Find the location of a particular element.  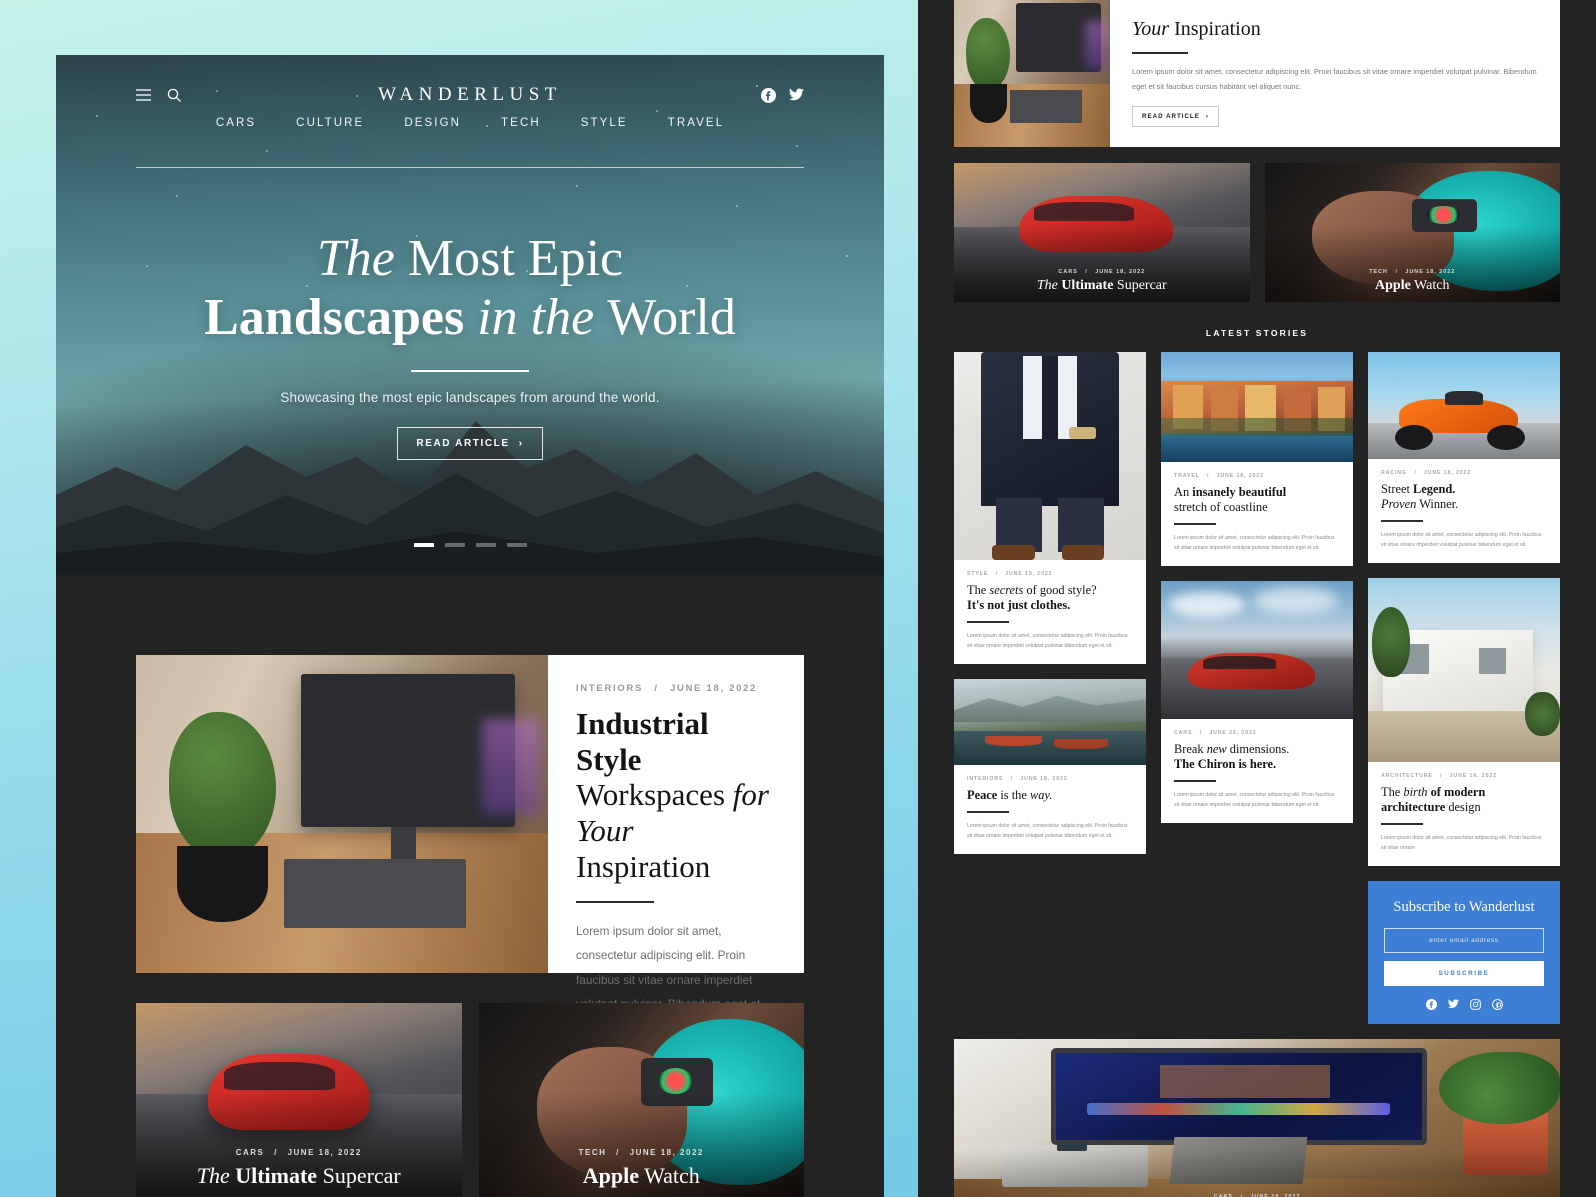

story-title-c-italic: Proven is located at coordinates (1399, 504).